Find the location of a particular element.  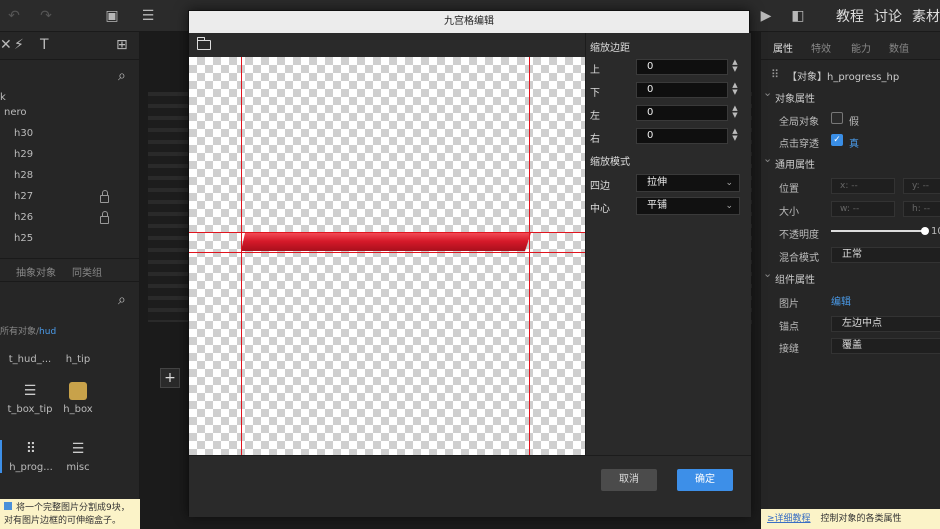

asset-item: h_tip is located at coordinates (78, 359).